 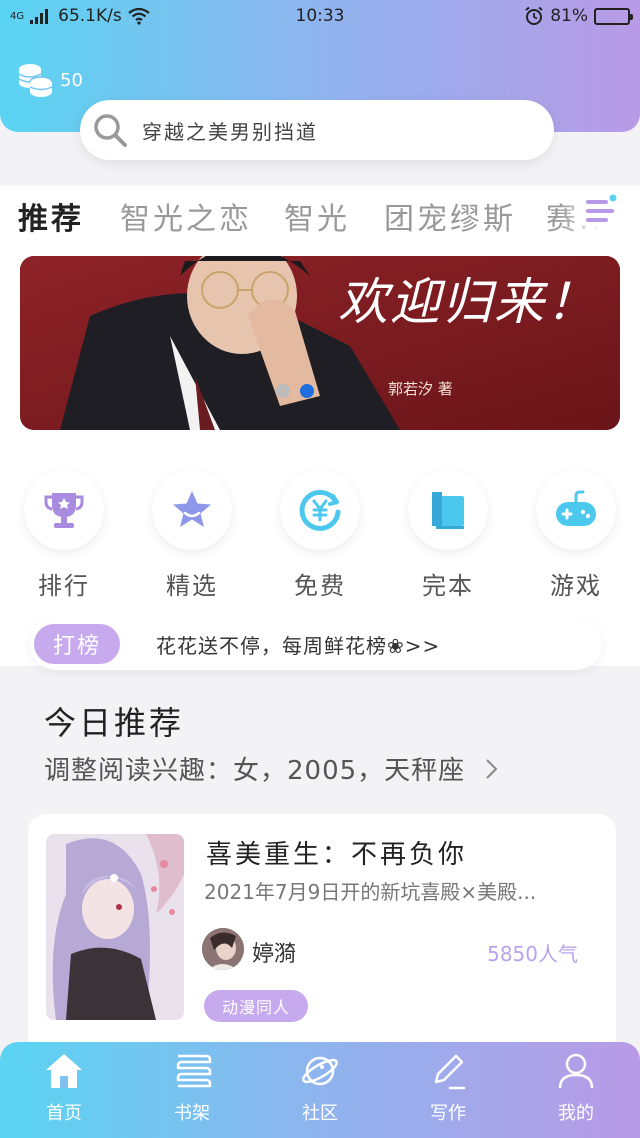 I want to click on section-title: 今日推荐, so click(x=114, y=723).